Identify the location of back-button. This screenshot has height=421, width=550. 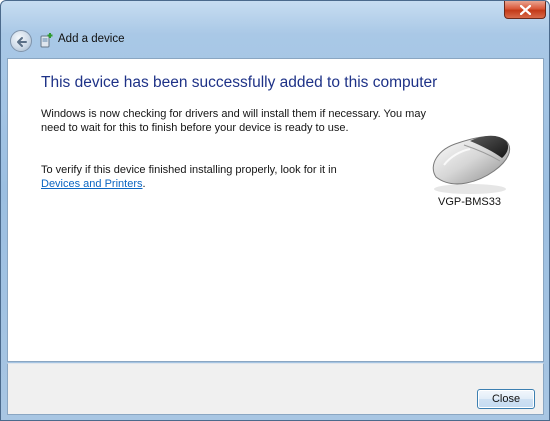
(21, 41).